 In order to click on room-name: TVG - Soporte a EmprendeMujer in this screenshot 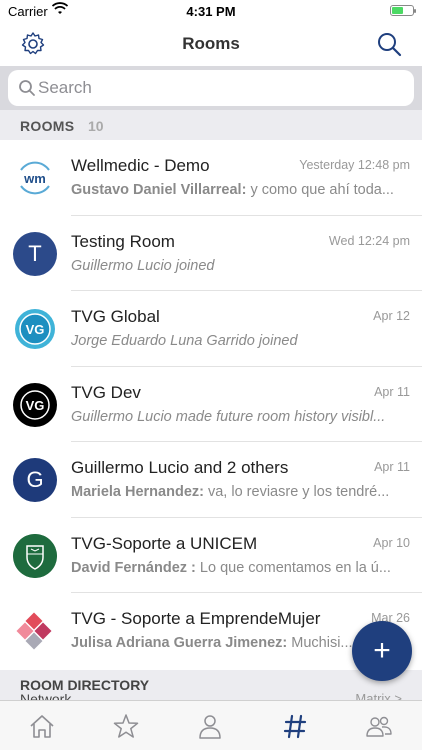, I will do `click(196, 618)`.